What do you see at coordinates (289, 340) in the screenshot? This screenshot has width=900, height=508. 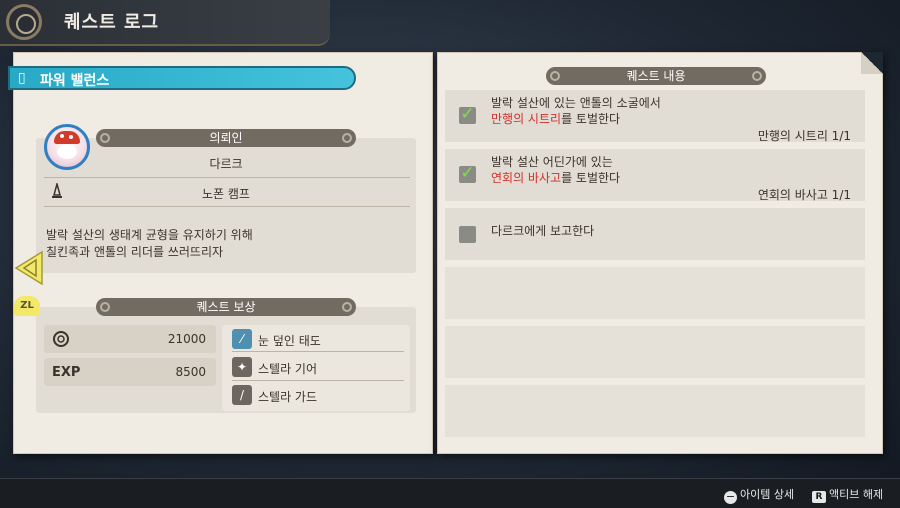 I see `reward-item-name: 눈 덮인 태도` at bounding box center [289, 340].